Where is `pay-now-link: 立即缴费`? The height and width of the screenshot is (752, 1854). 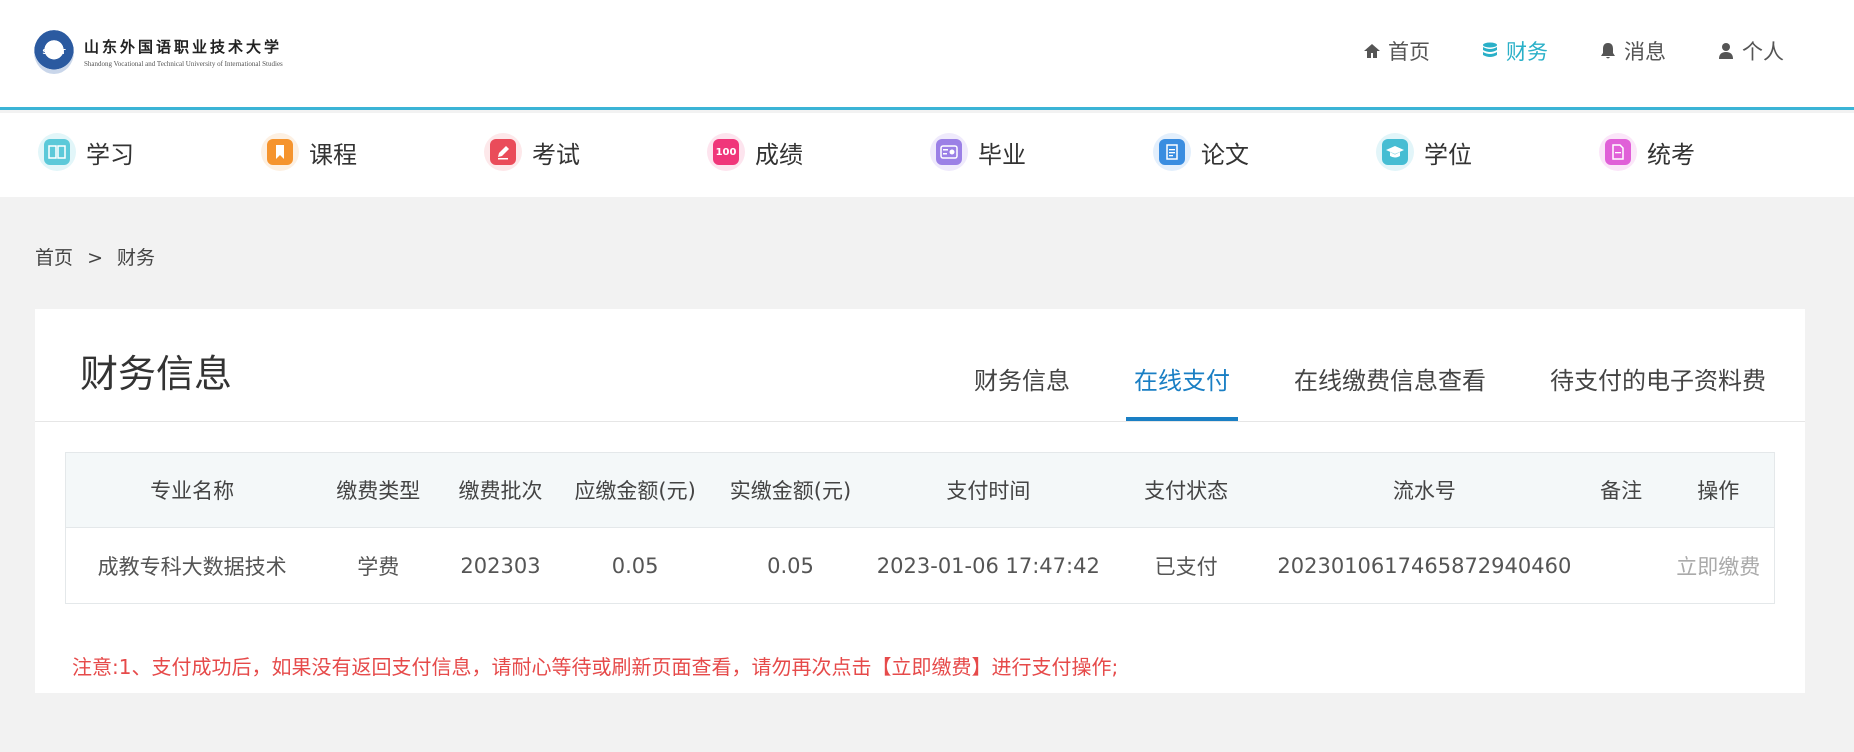
pay-now-link: 立即缴费 is located at coordinates (1719, 566).